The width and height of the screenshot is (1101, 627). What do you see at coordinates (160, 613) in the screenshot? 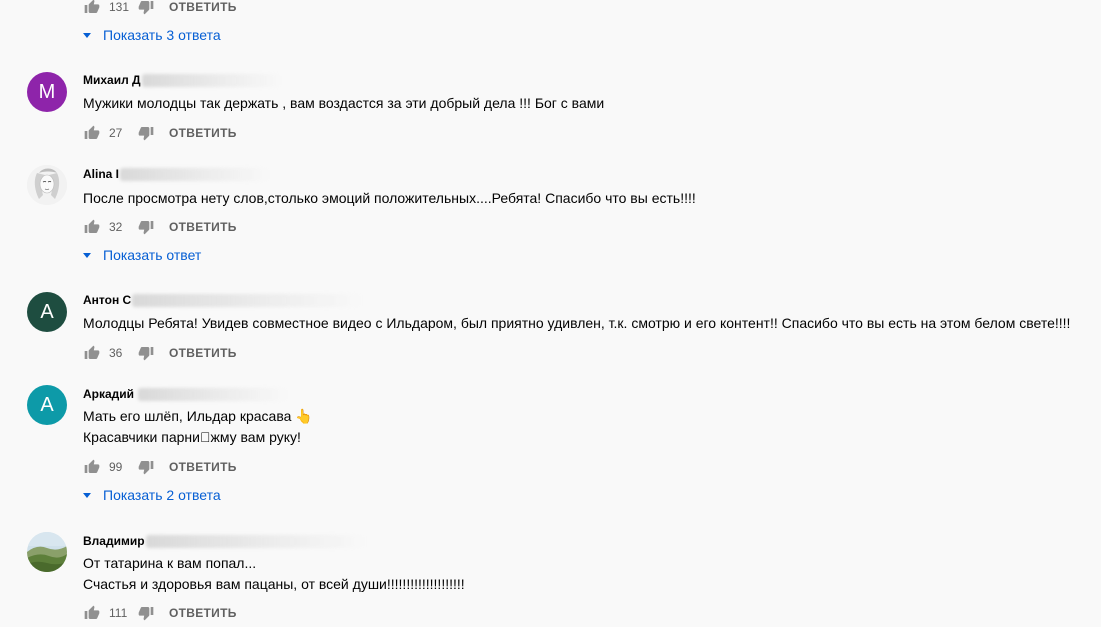
I see `comment-actions: 111 ОТВЕТИТЬ` at bounding box center [160, 613].